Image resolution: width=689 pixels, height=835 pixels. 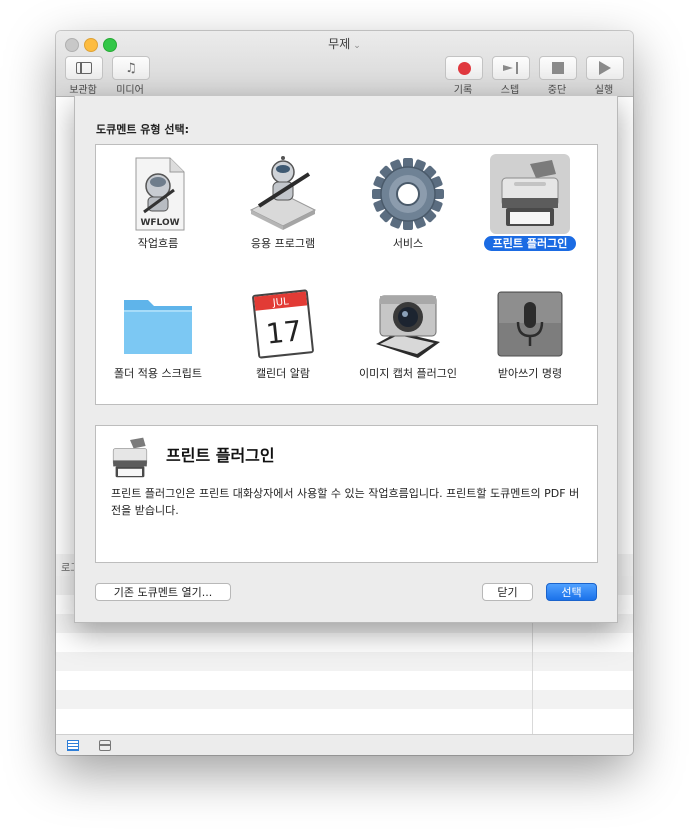 What do you see at coordinates (344, 744) in the screenshot?
I see `status-bar` at bounding box center [344, 744].